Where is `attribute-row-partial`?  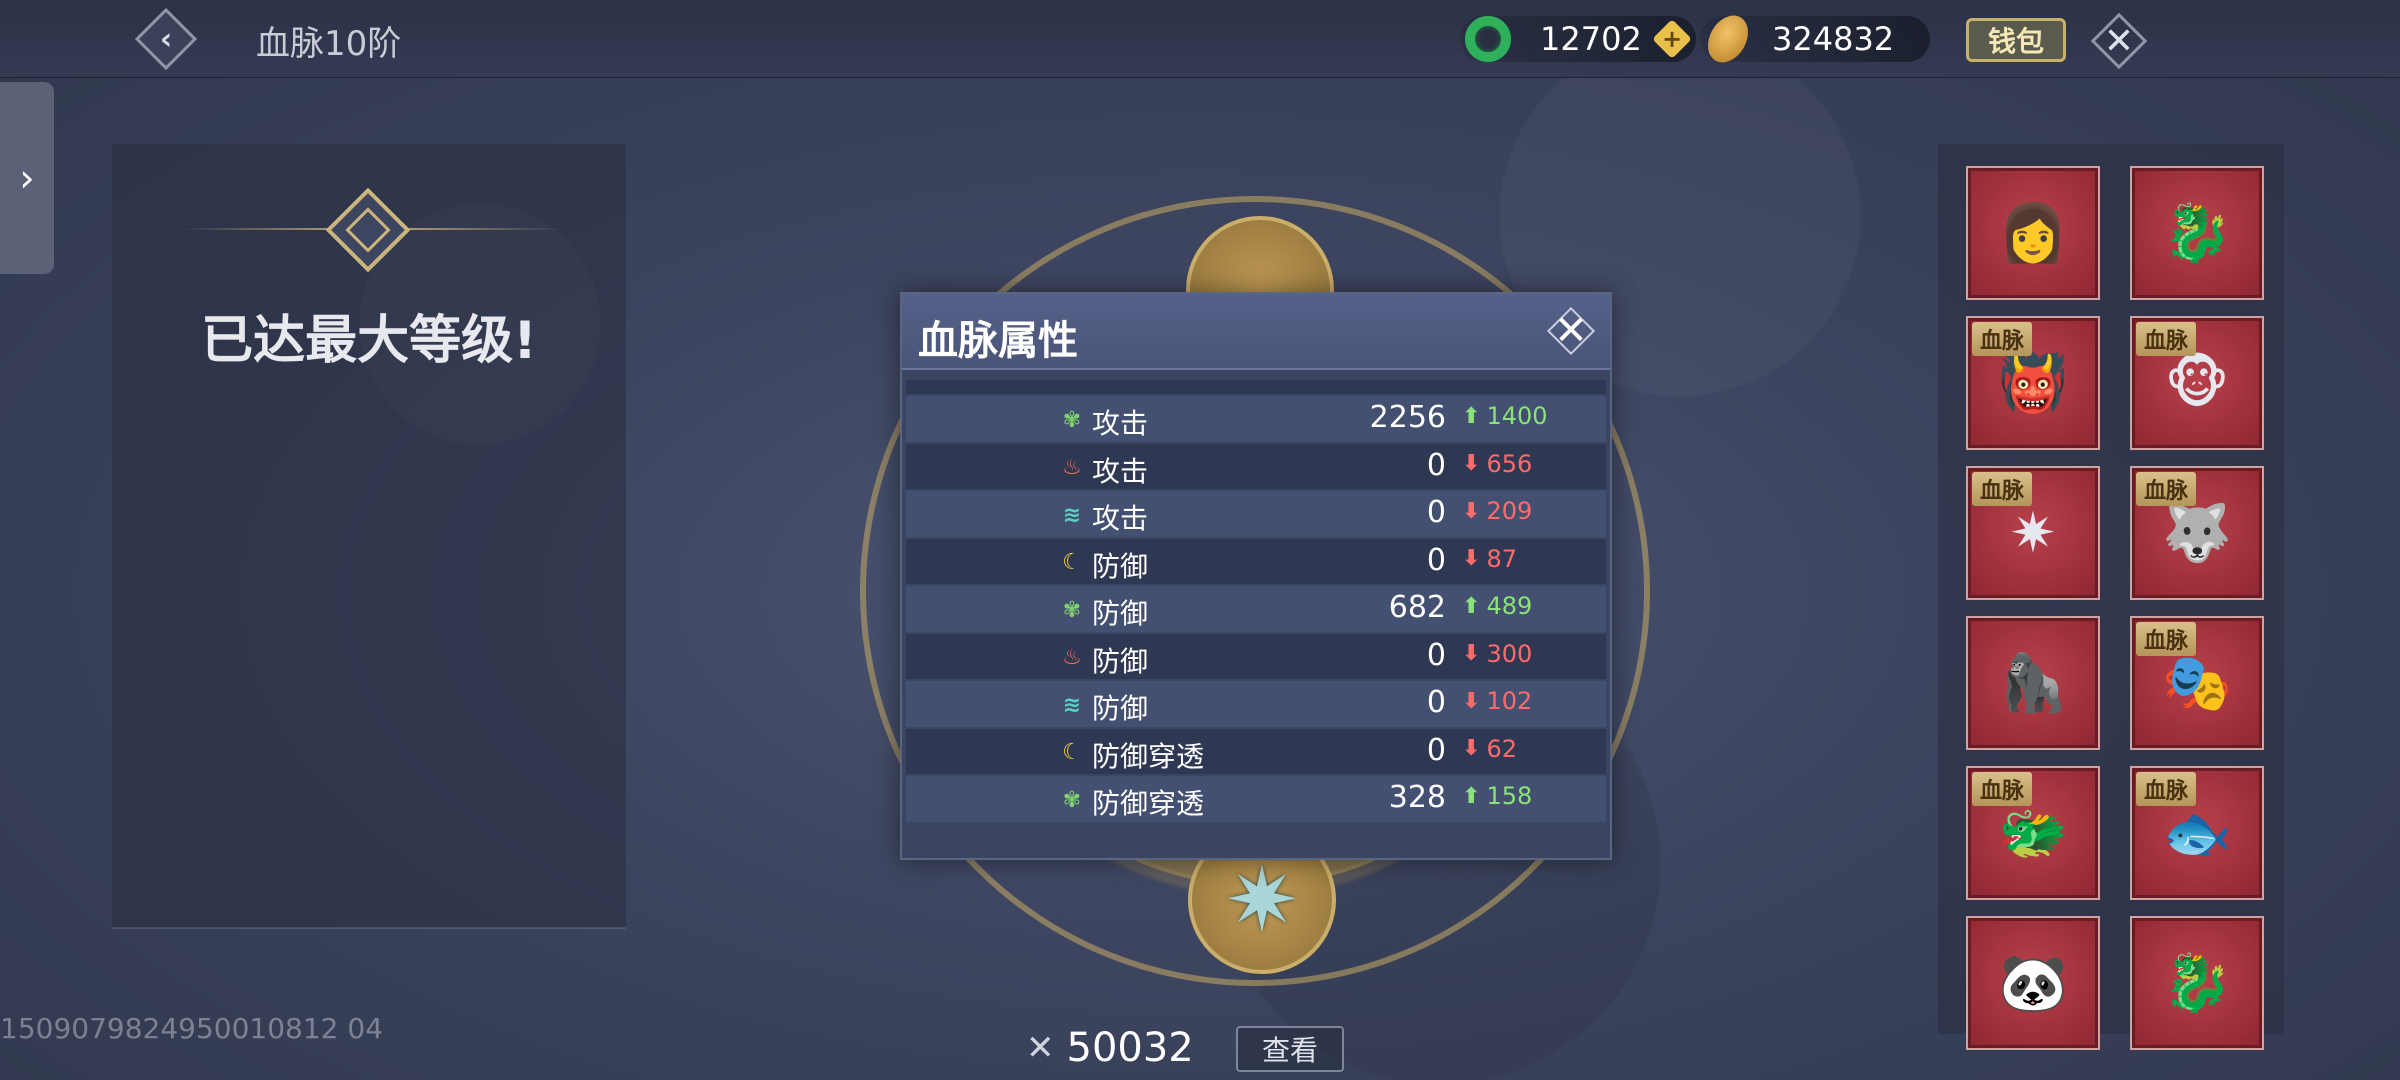 attribute-row-partial is located at coordinates (1256, 387).